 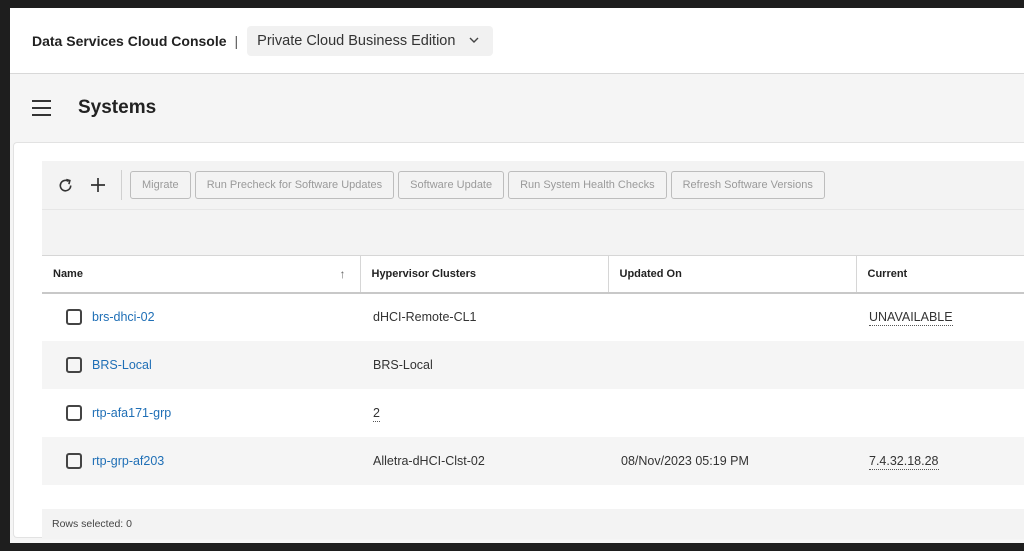 What do you see at coordinates (484, 412) in the screenshot?
I see `clusters-cell: 2` at bounding box center [484, 412].